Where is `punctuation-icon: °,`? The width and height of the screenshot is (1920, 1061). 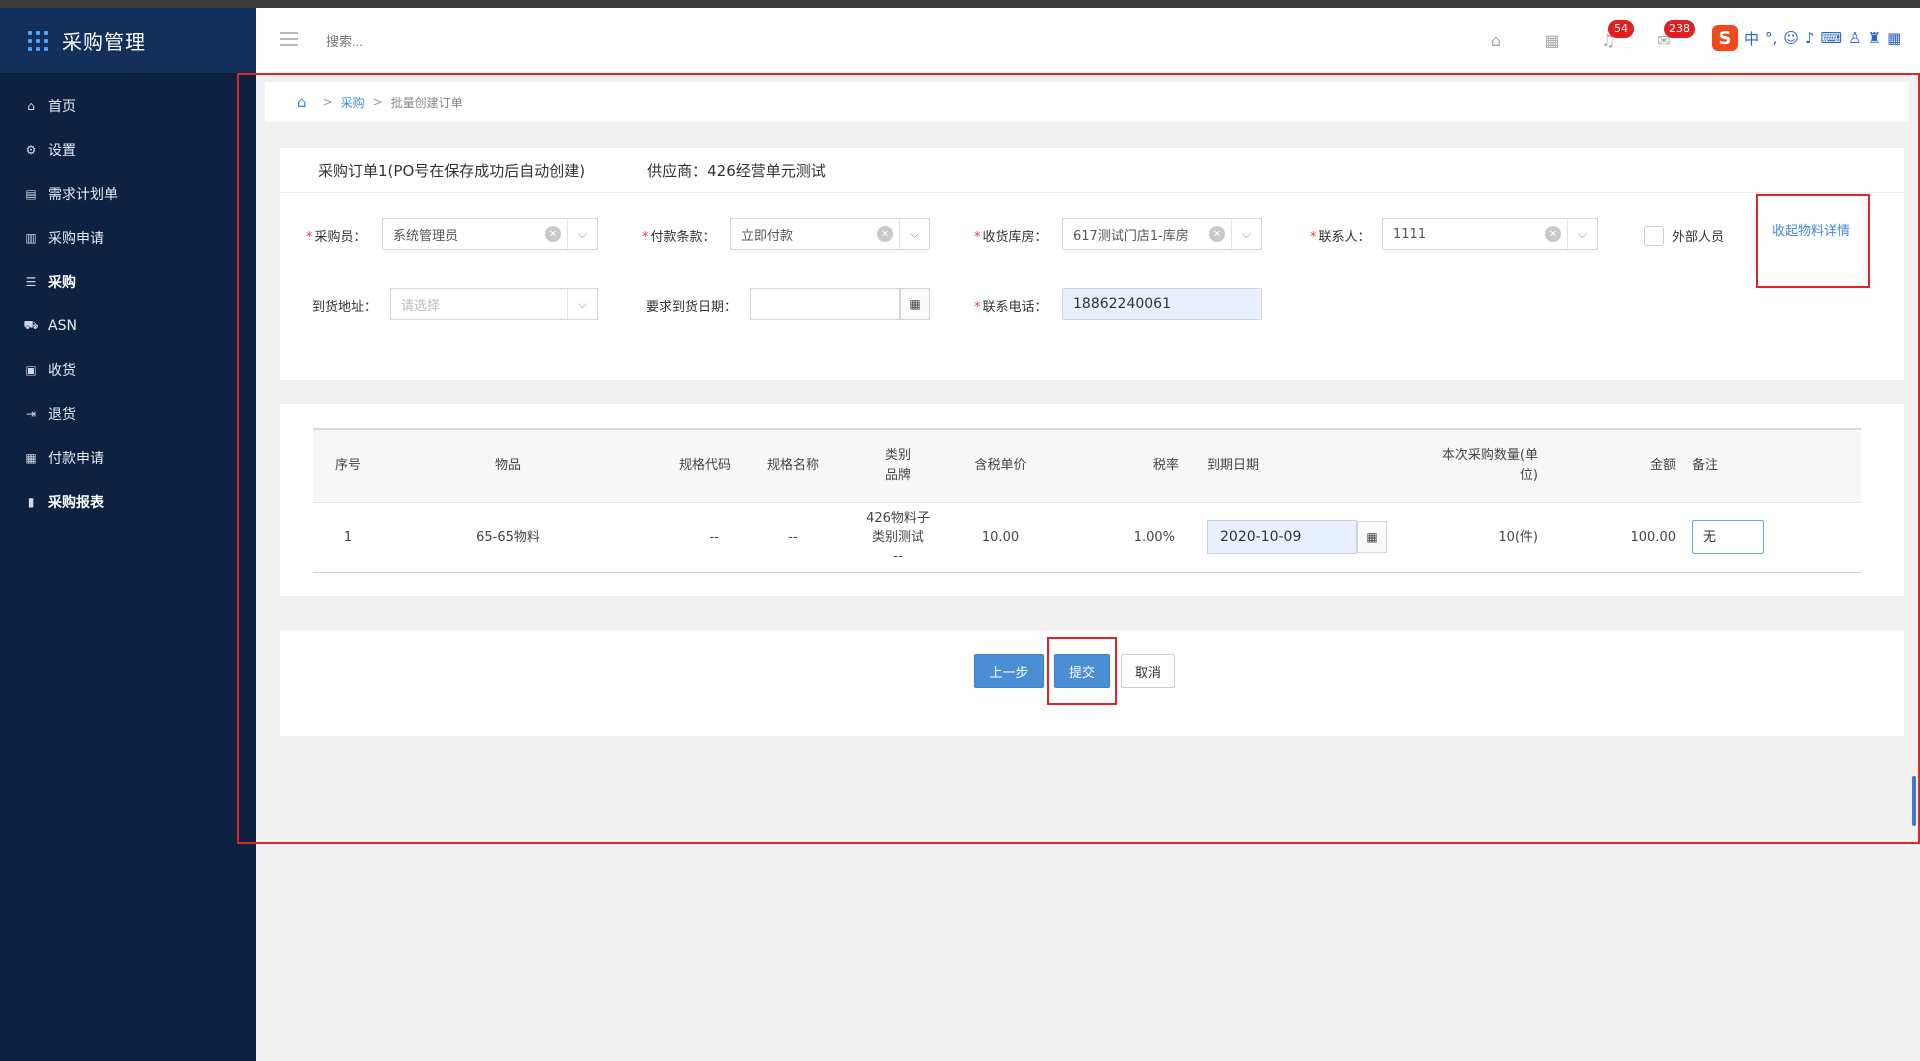 punctuation-icon: °, is located at coordinates (1771, 38).